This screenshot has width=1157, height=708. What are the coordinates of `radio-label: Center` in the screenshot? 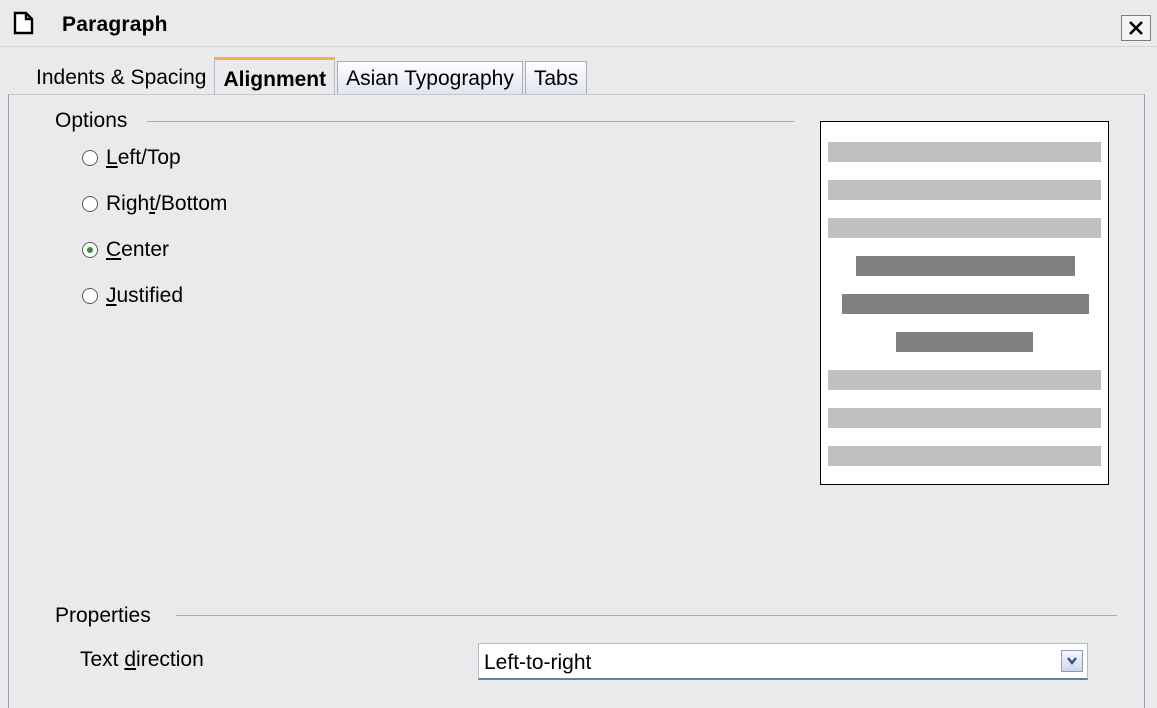 It's located at (138, 249).